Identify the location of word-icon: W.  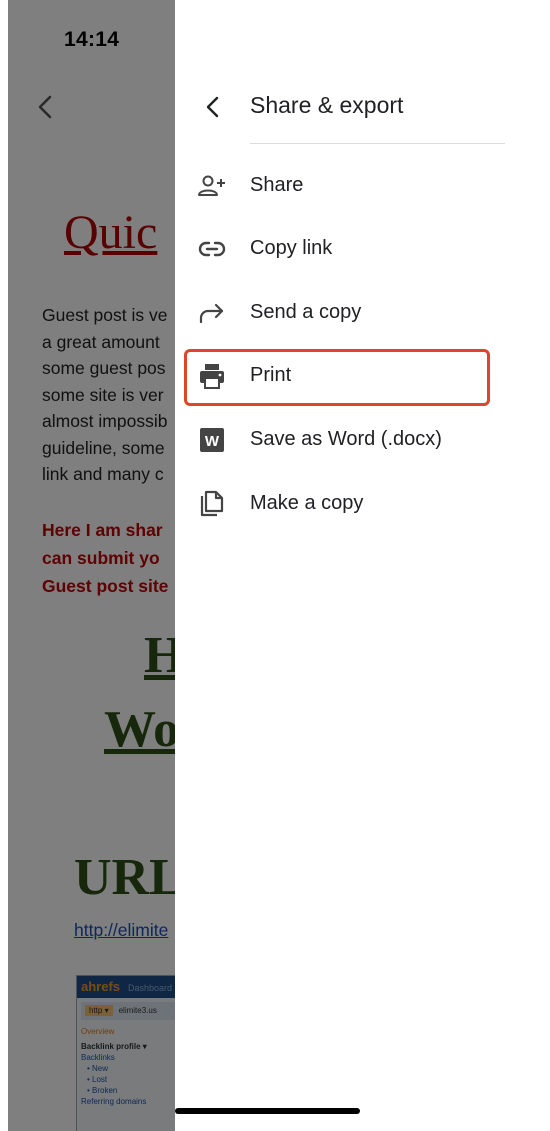
(212, 440).